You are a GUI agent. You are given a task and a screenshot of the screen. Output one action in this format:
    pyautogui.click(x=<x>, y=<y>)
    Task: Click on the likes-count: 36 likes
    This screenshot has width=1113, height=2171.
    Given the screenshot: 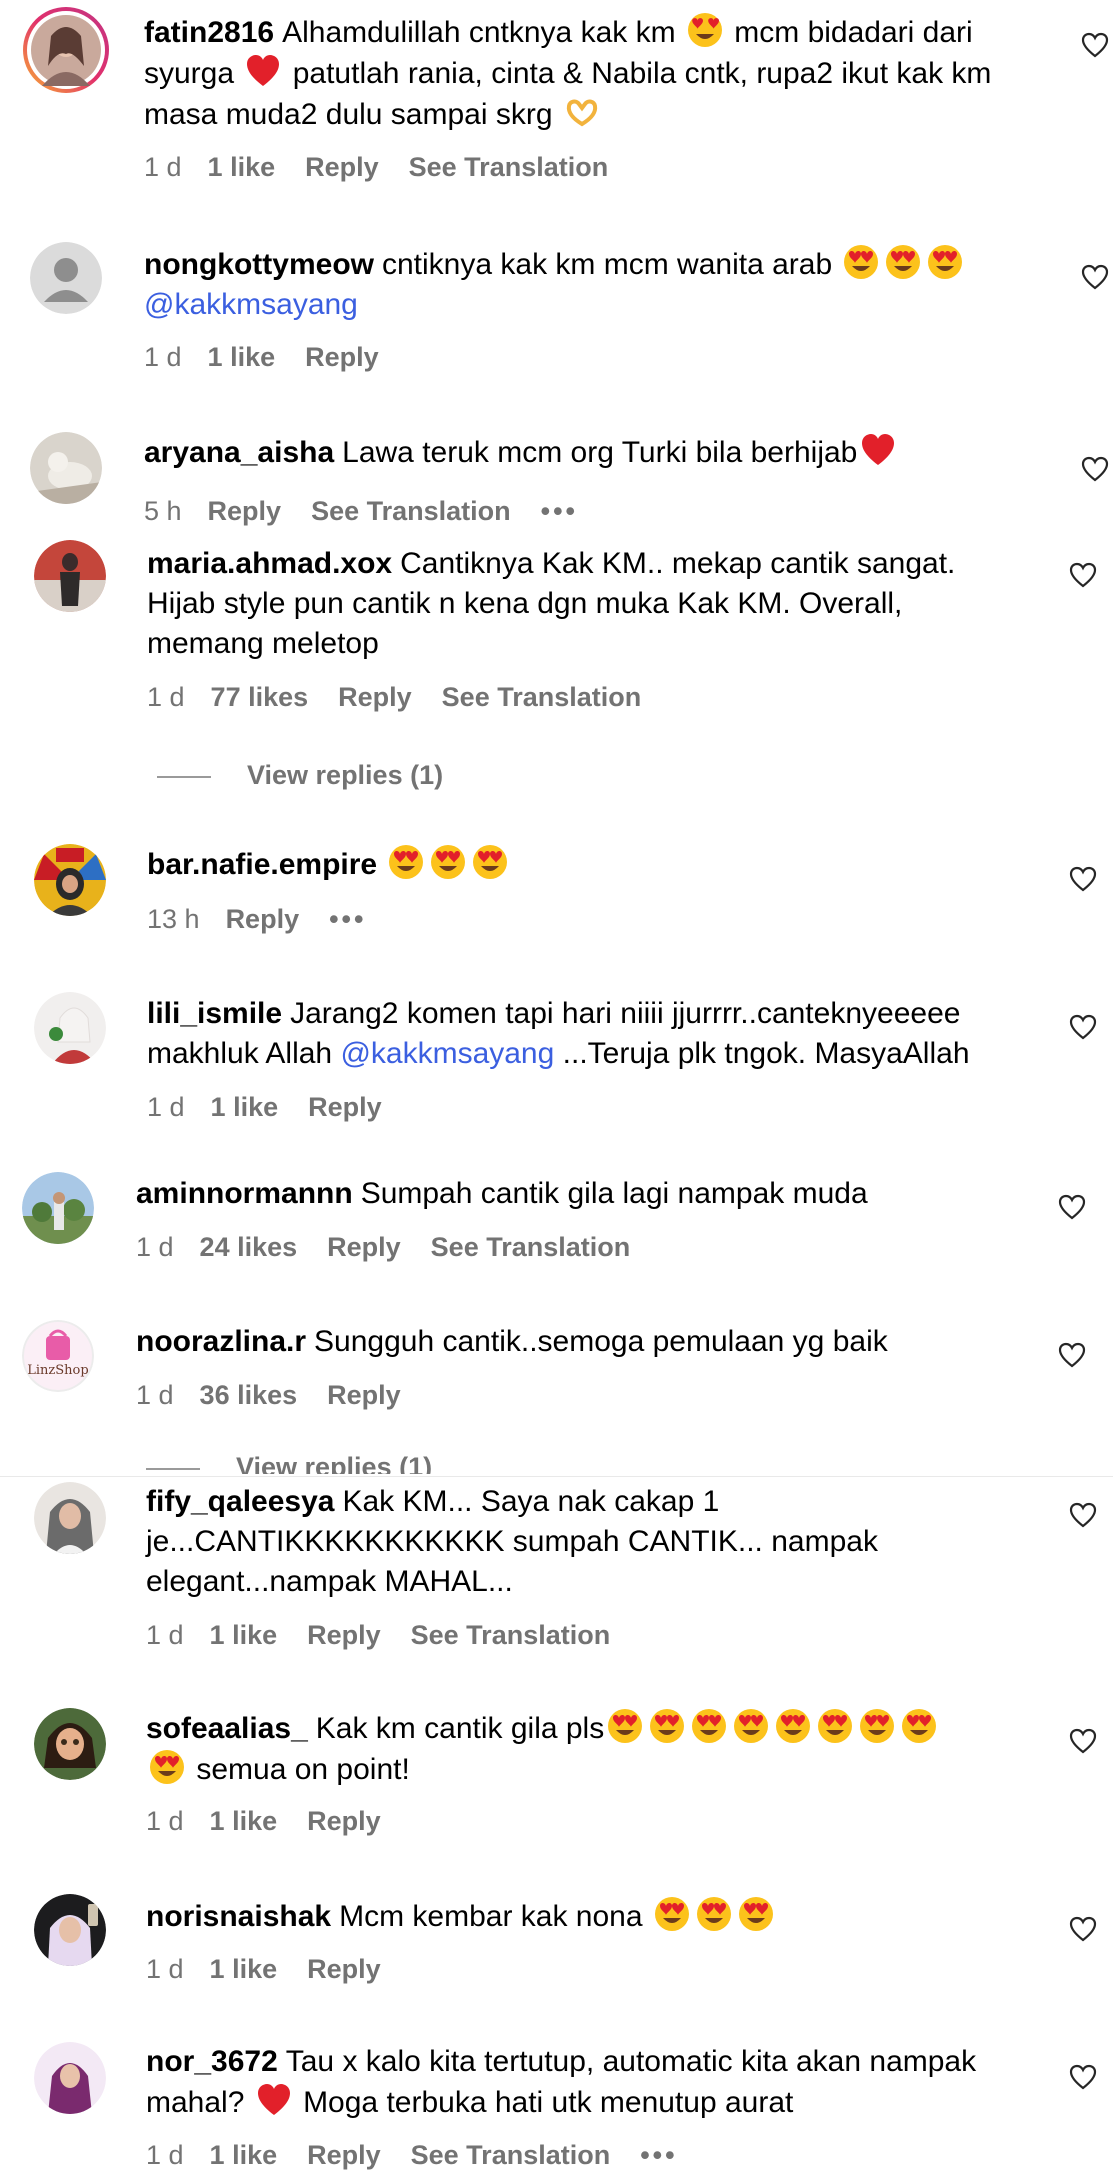 What is the action you would take?
    pyautogui.click(x=249, y=1395)
    